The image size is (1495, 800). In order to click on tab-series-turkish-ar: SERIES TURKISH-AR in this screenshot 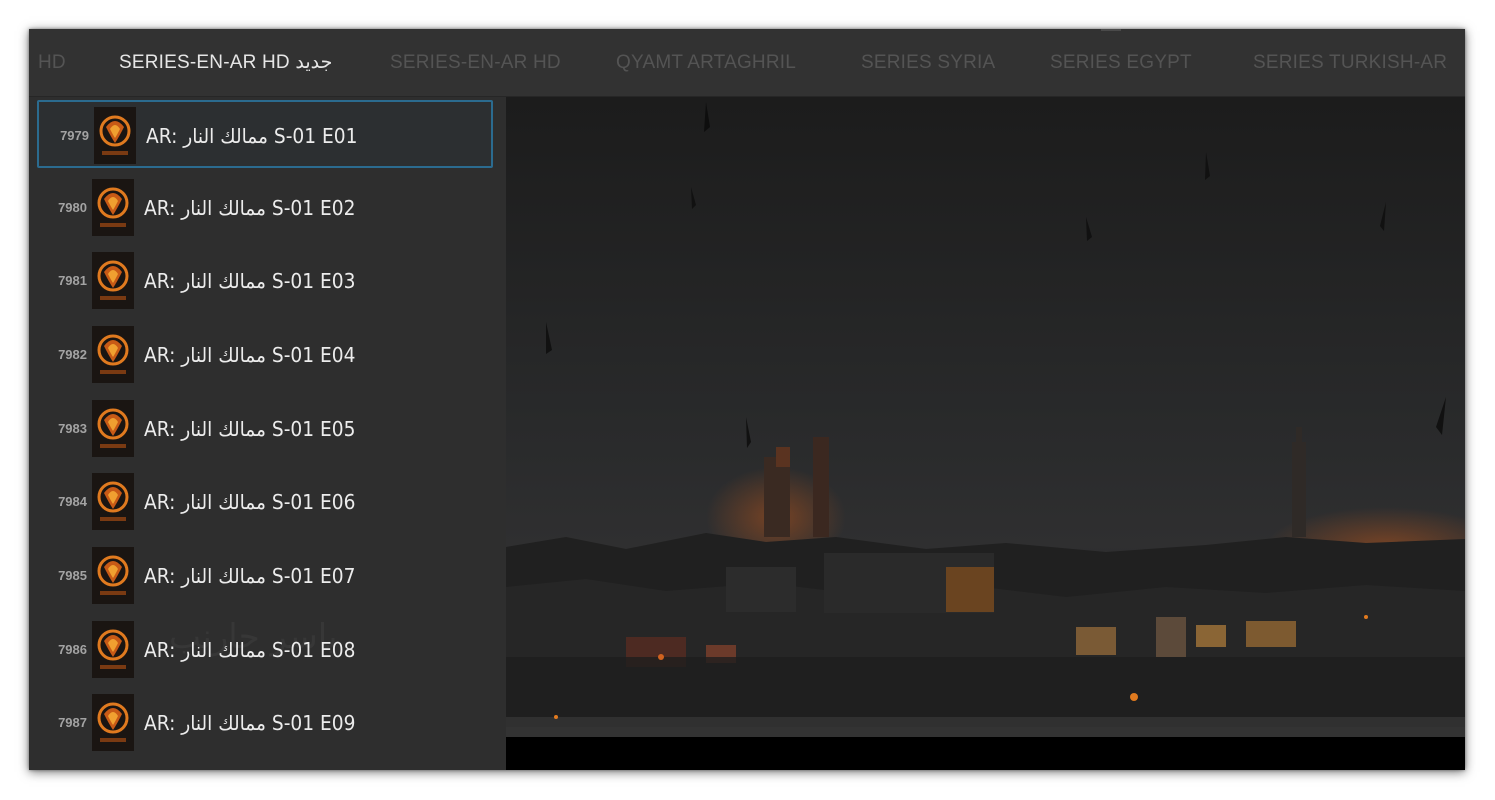, I will do `click(1350, 62)`.